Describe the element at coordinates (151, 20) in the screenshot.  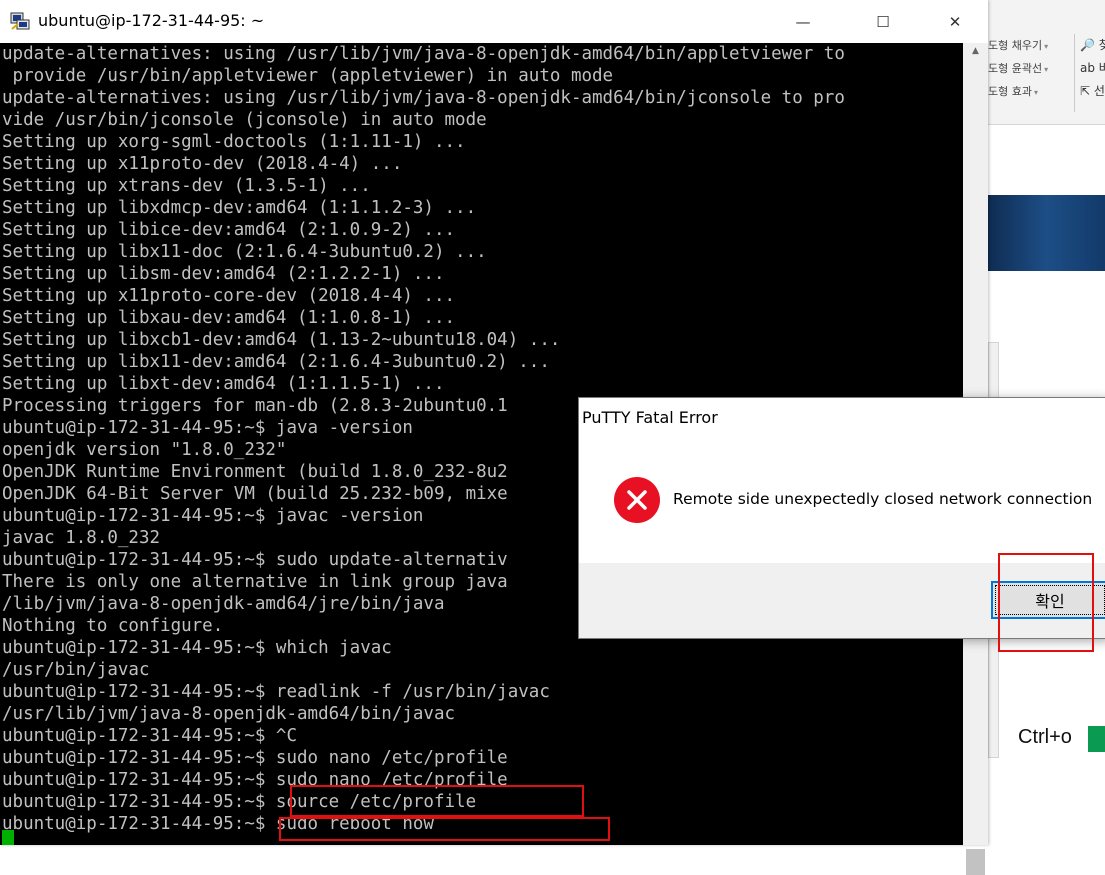
I see `window-title: ubuntu@ip-172-31-44-95: ~` at that location.